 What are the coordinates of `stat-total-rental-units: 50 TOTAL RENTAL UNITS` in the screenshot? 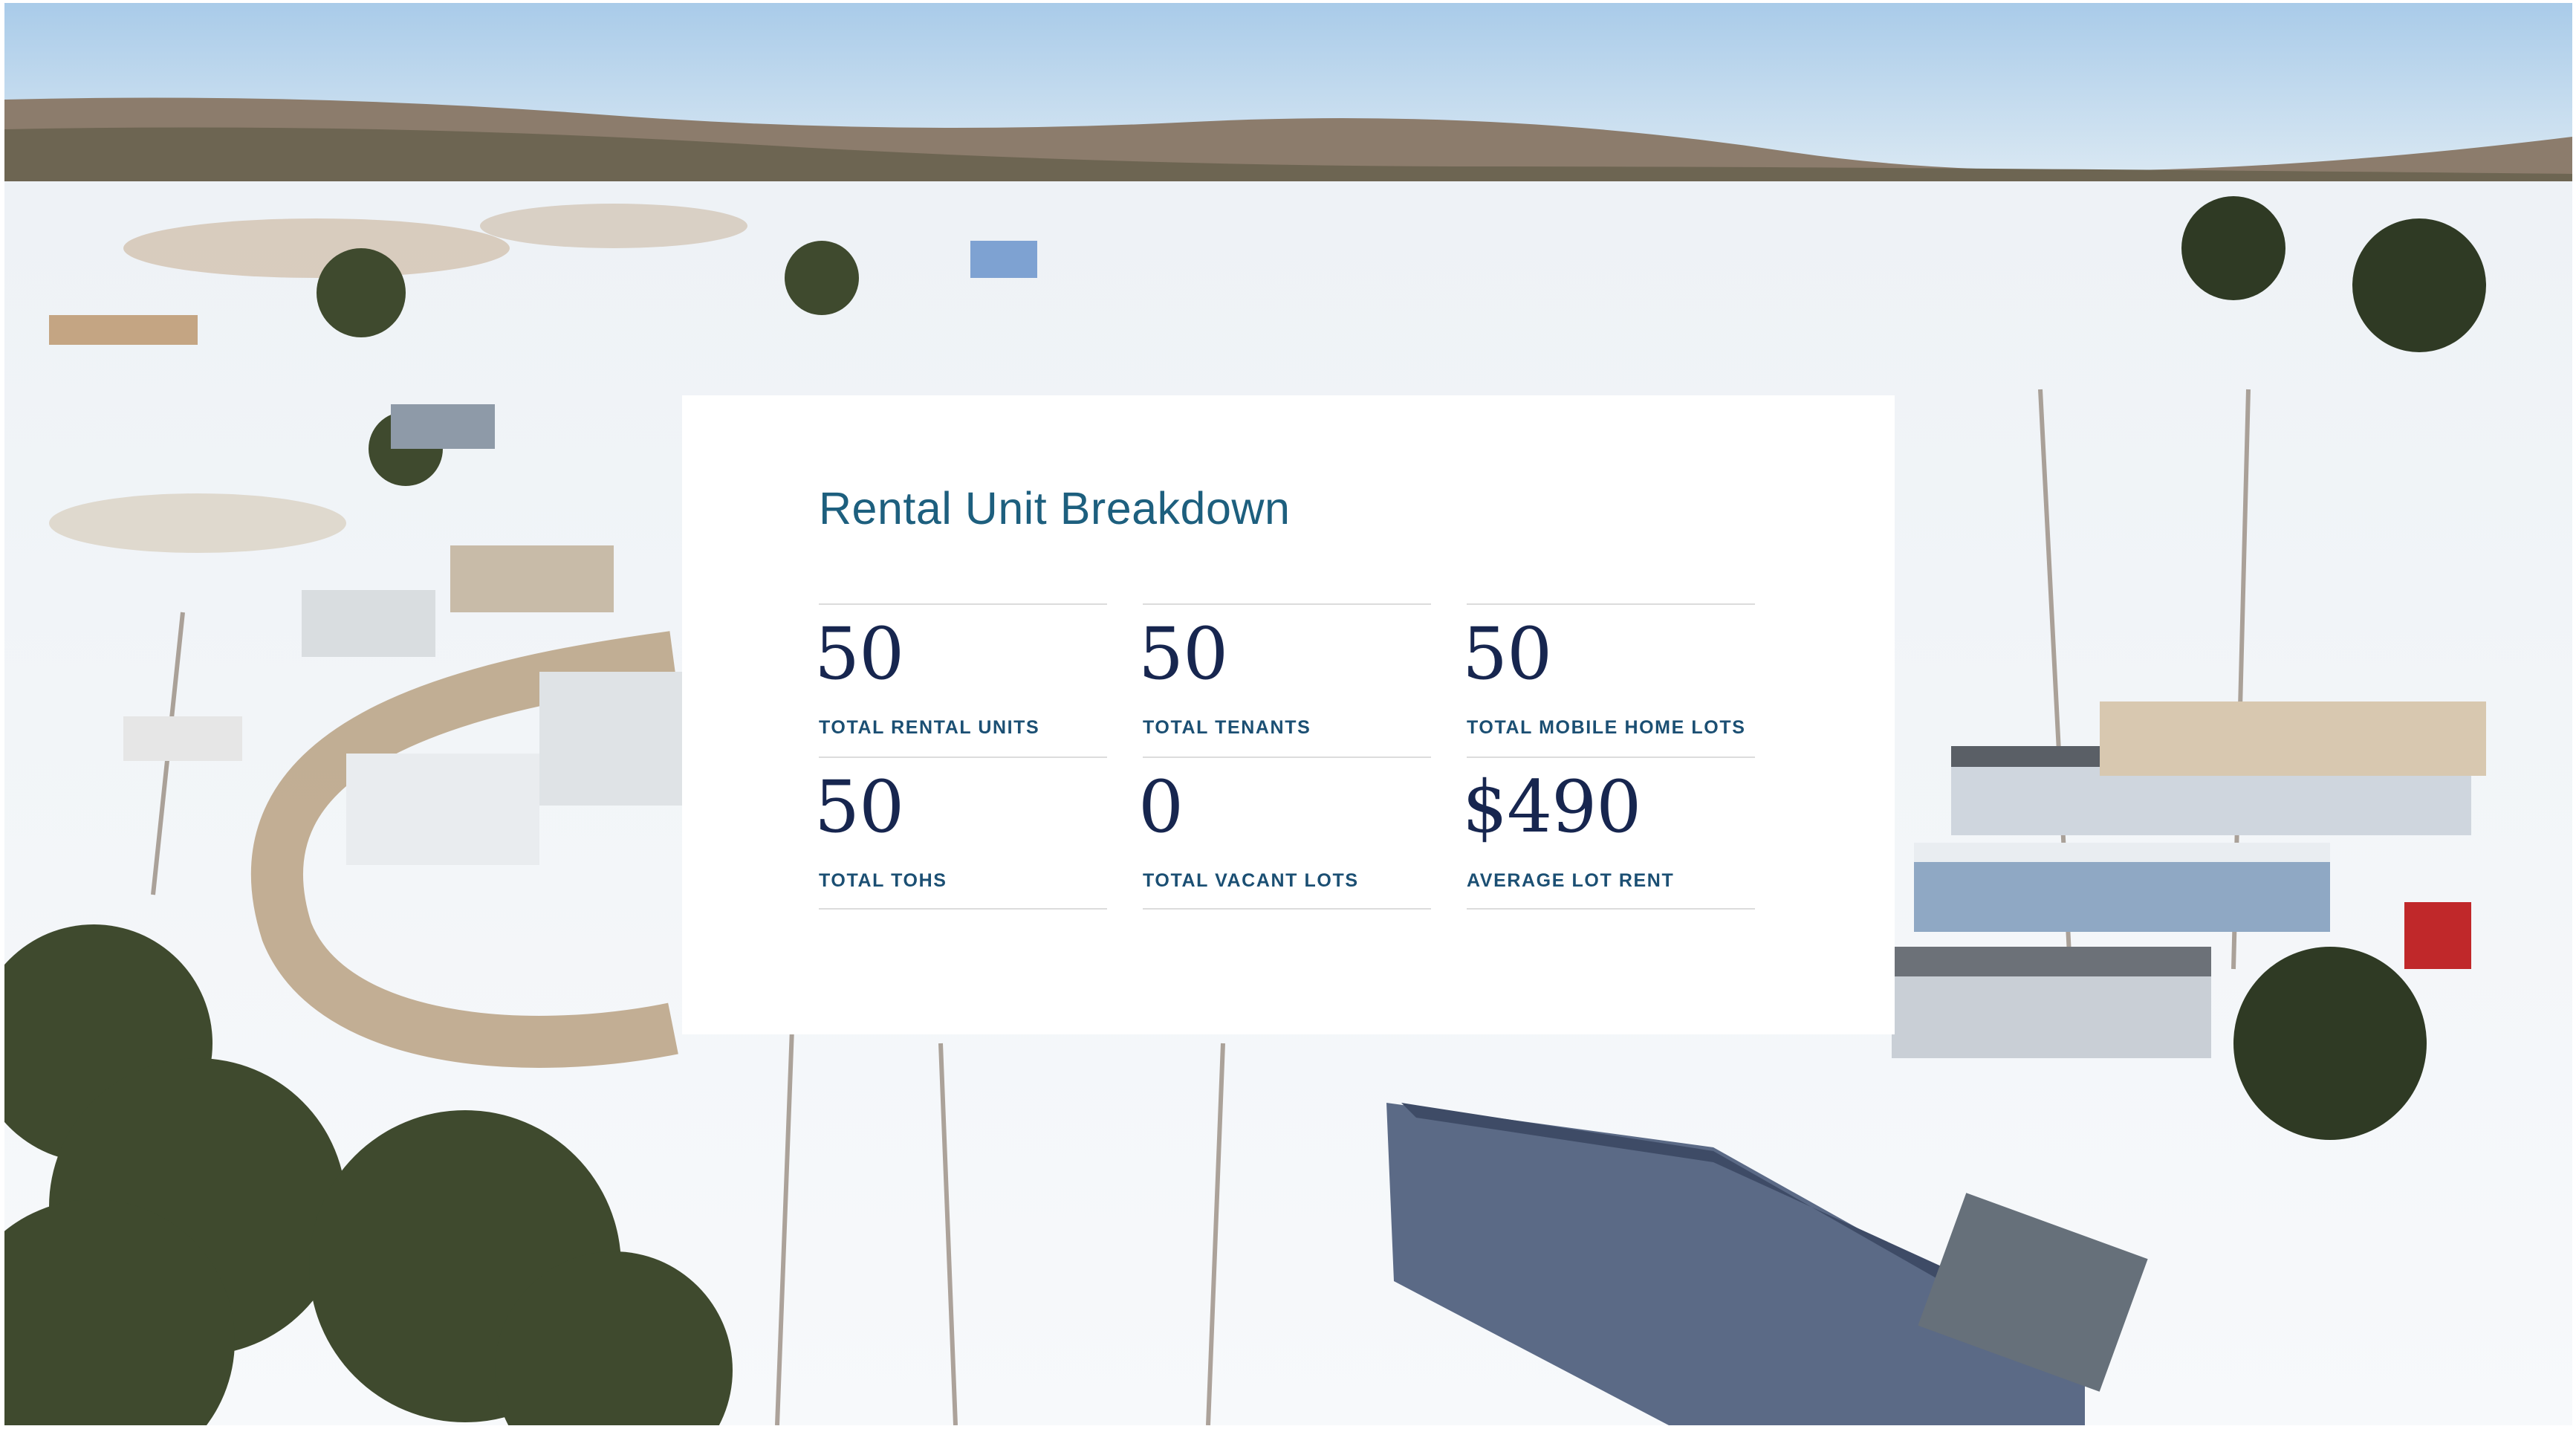 It's located at (960, 679).